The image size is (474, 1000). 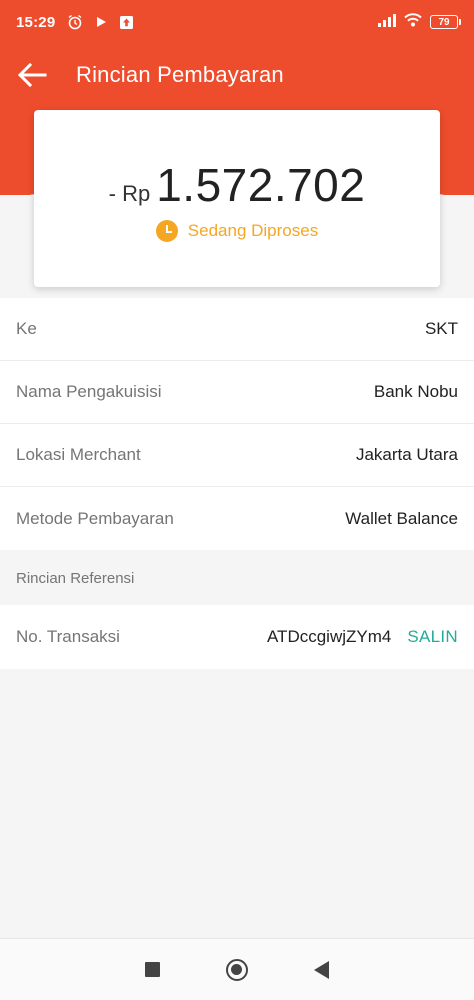 I want to click on signal-icon, so click(x=387, y=22).